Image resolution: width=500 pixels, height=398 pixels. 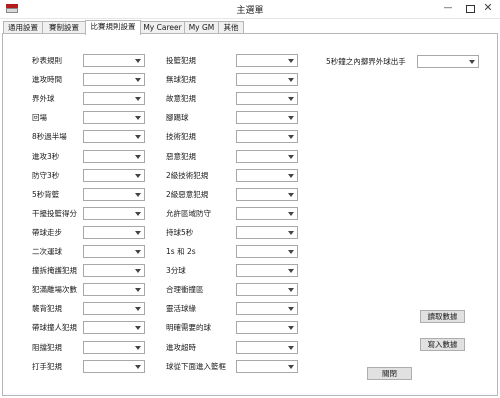 I want to click on rule-label: 投籃犯規, so click(x=181, y=60).